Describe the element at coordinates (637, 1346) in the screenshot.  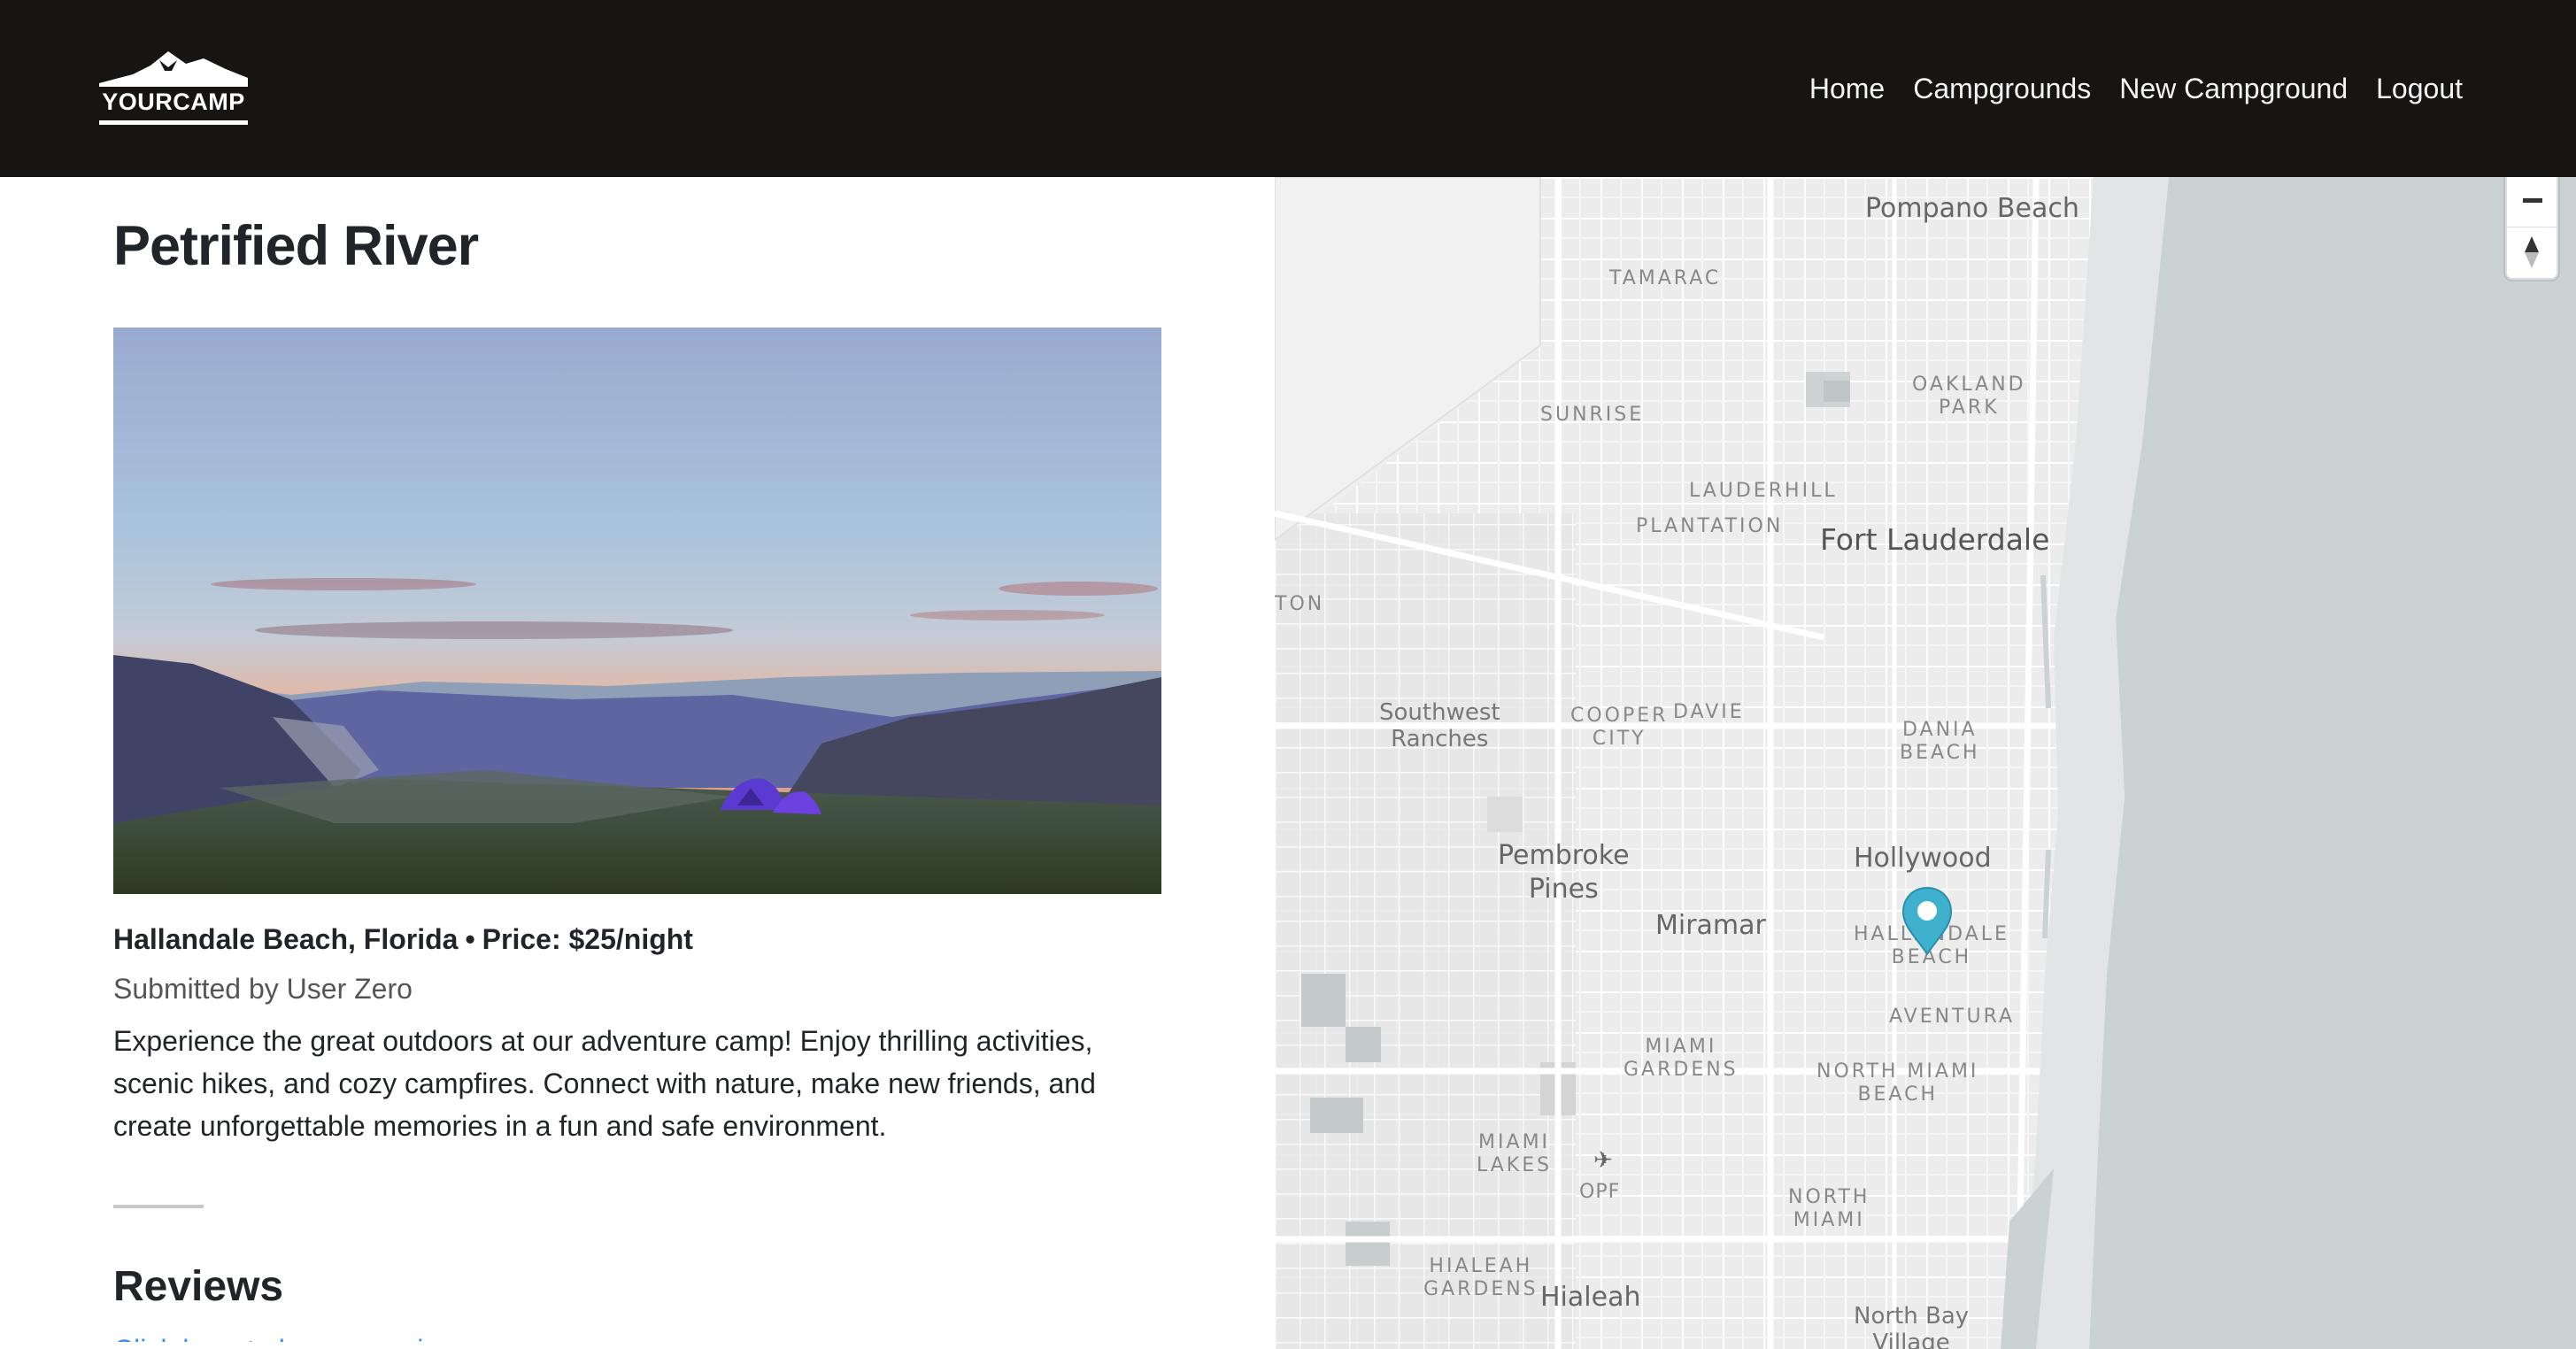
I see `page-bottom-edge` at that location.